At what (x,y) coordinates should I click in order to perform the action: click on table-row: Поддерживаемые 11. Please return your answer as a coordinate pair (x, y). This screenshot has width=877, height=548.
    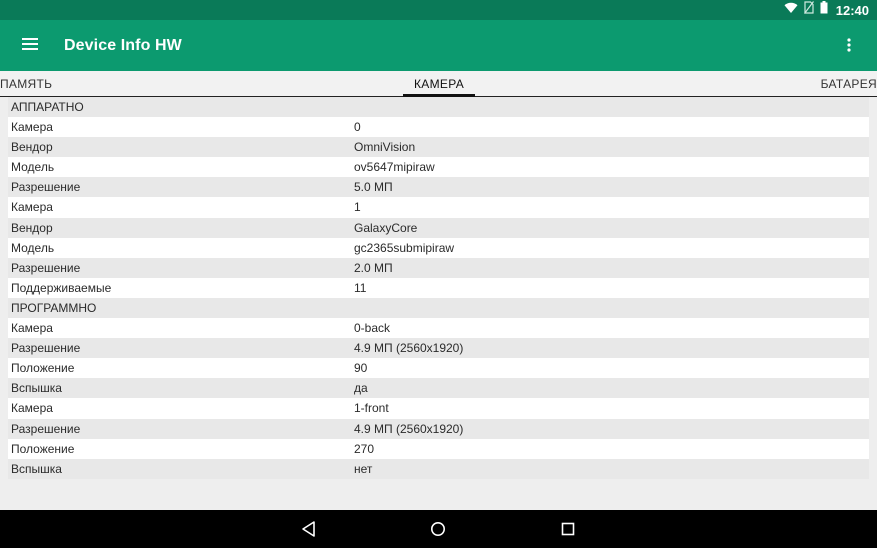
    Looking at the image, I should click on (438, 287).